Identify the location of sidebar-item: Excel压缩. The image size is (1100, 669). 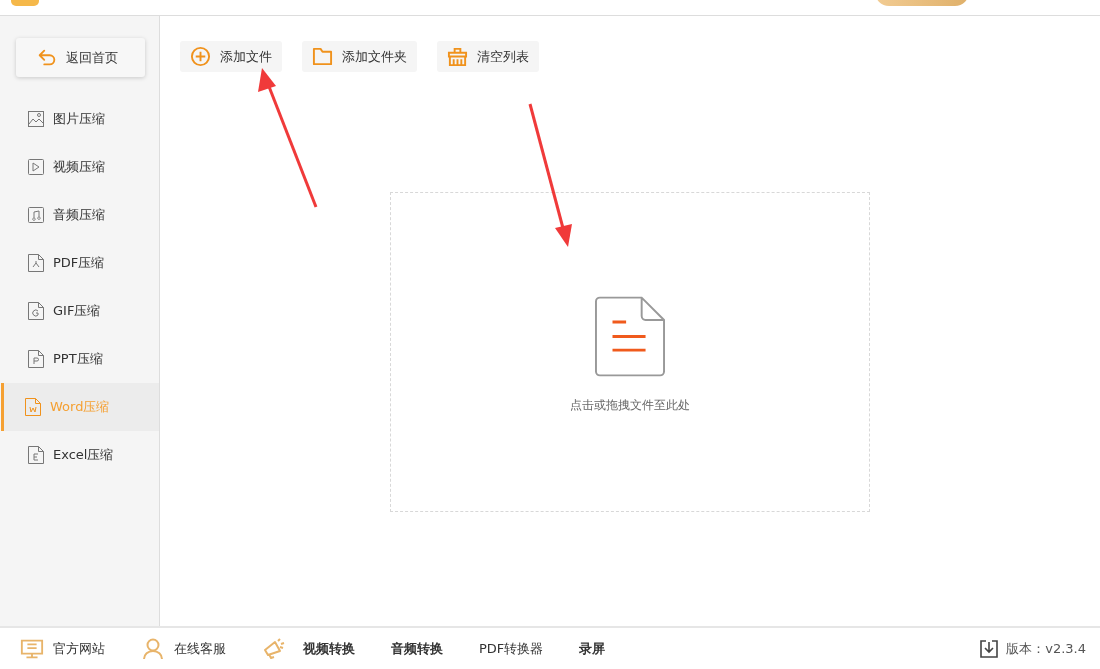
(80, 455).